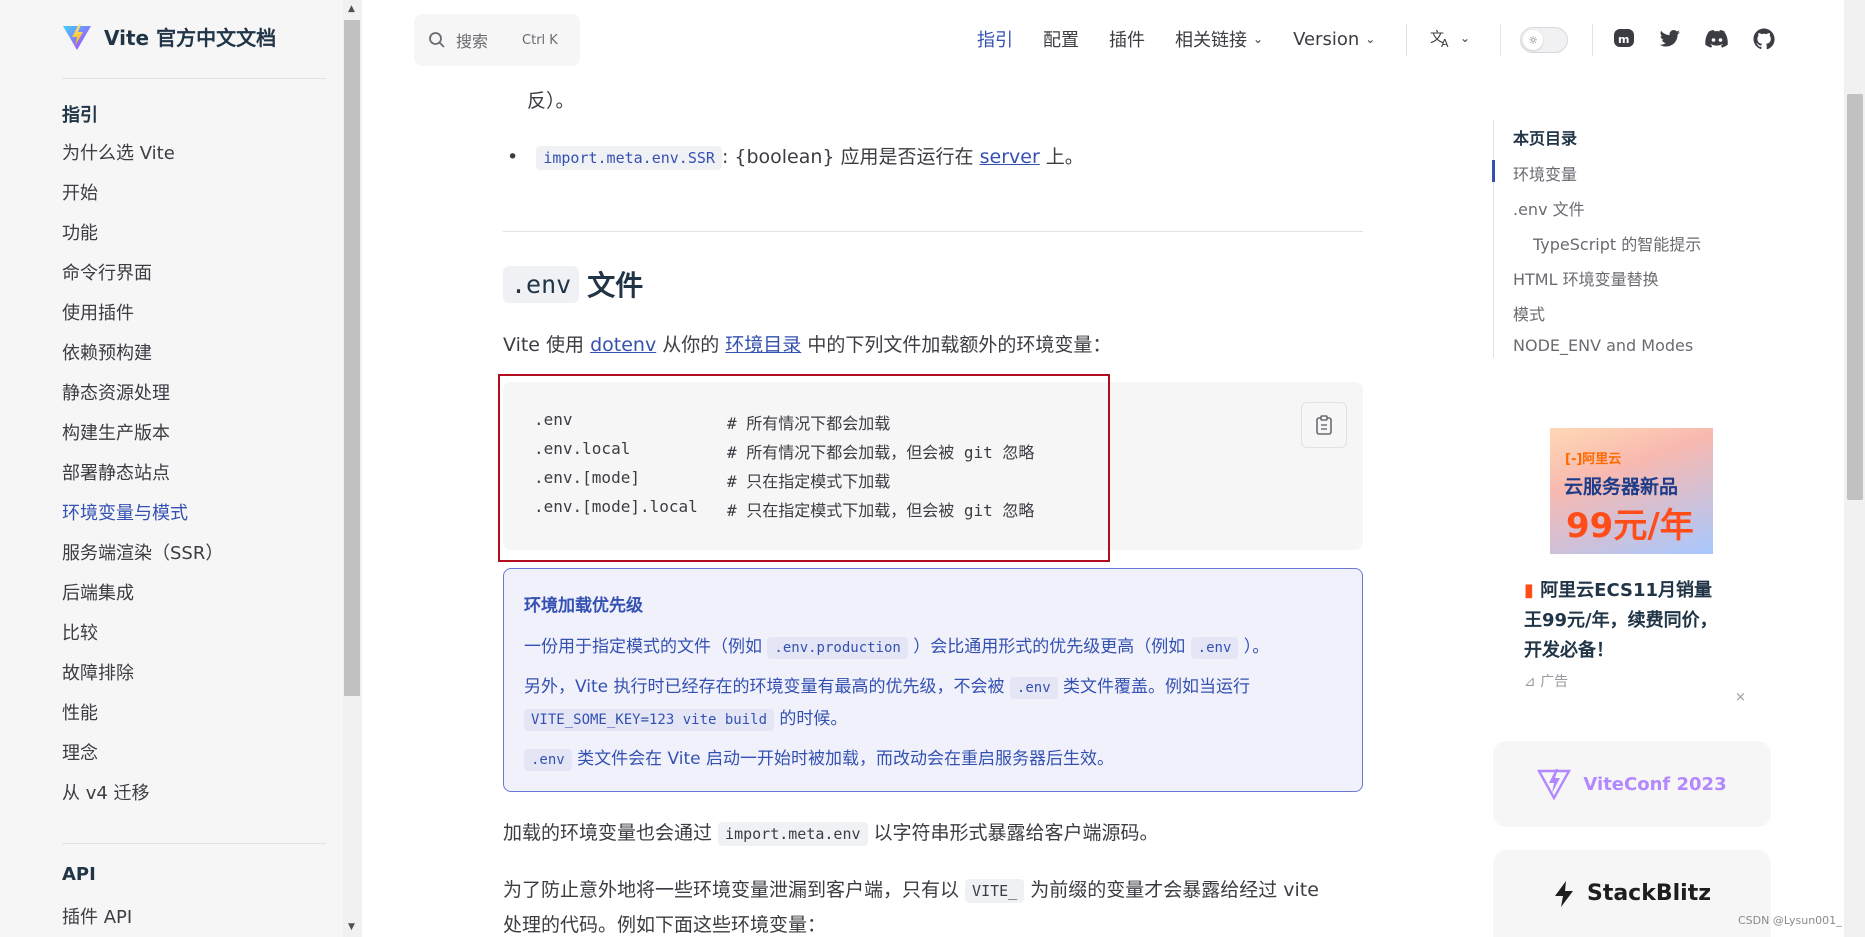 The image size is (1865, 937). What do you see at coordinates (1655, 784) in the screenshot?
I see `viteconf-label: ViteConf 2023` at bounding box center [1655, 784].